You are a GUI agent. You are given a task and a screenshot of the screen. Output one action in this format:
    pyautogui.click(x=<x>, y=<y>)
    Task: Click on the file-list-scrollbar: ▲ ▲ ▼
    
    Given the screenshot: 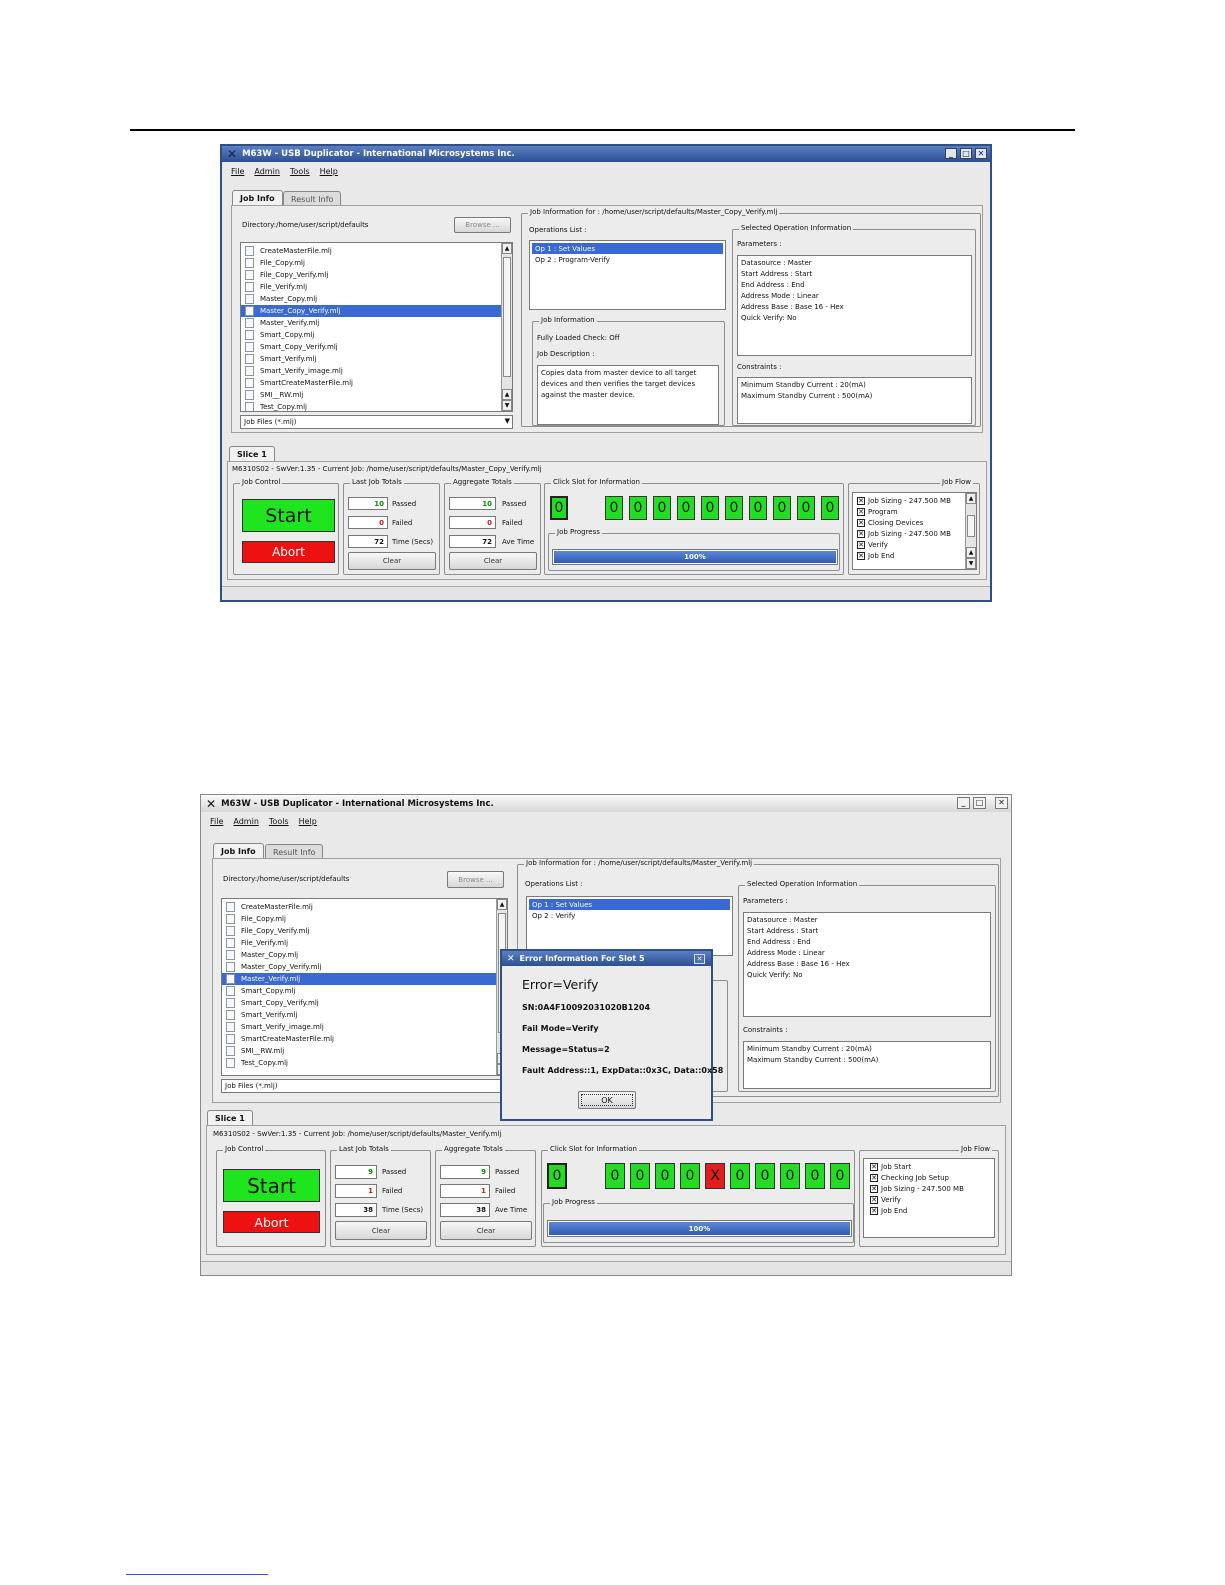 What is the action you would take?
    pyautogui.click(x=506, y=327)
    